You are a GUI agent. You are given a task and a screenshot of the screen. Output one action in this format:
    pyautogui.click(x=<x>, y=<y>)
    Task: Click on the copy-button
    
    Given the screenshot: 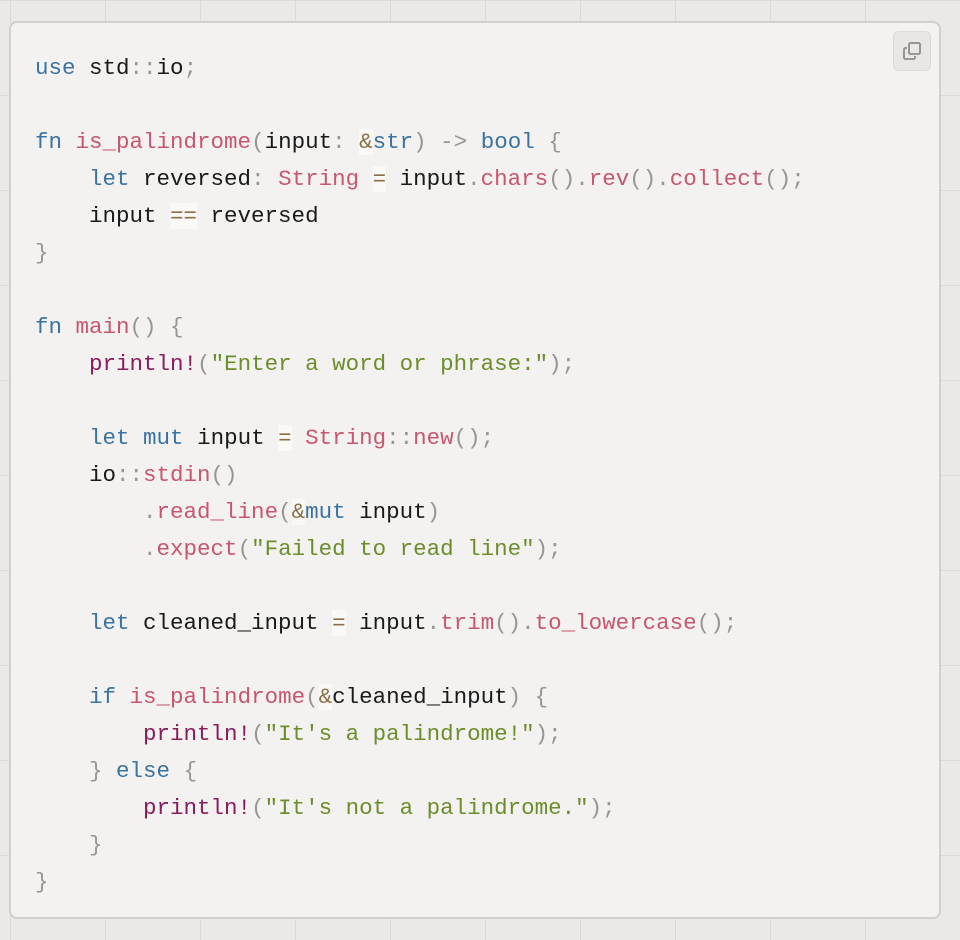 What is the action you would take?
    pyautogui.click(x=912, y=51)
    